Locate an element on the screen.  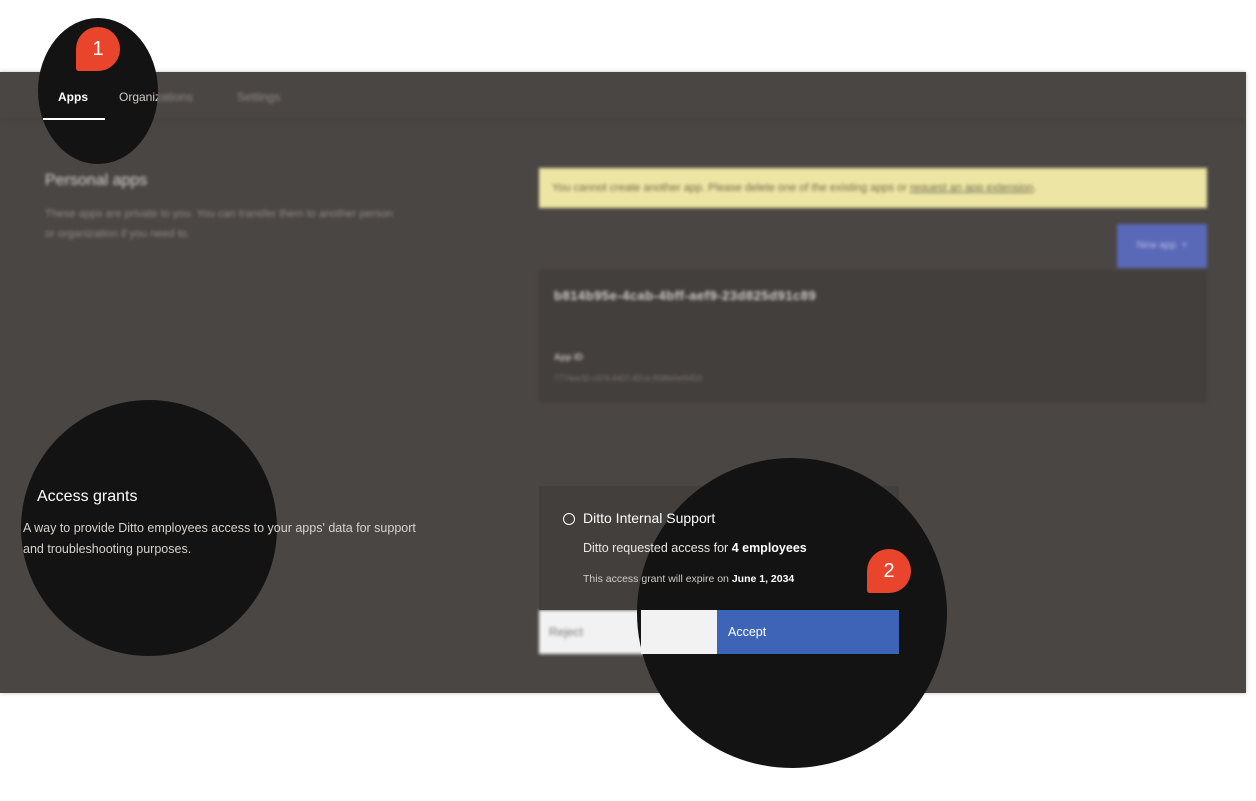
grant-request: Ditto requested access for 4 employees is located at coordinates (695, 548).